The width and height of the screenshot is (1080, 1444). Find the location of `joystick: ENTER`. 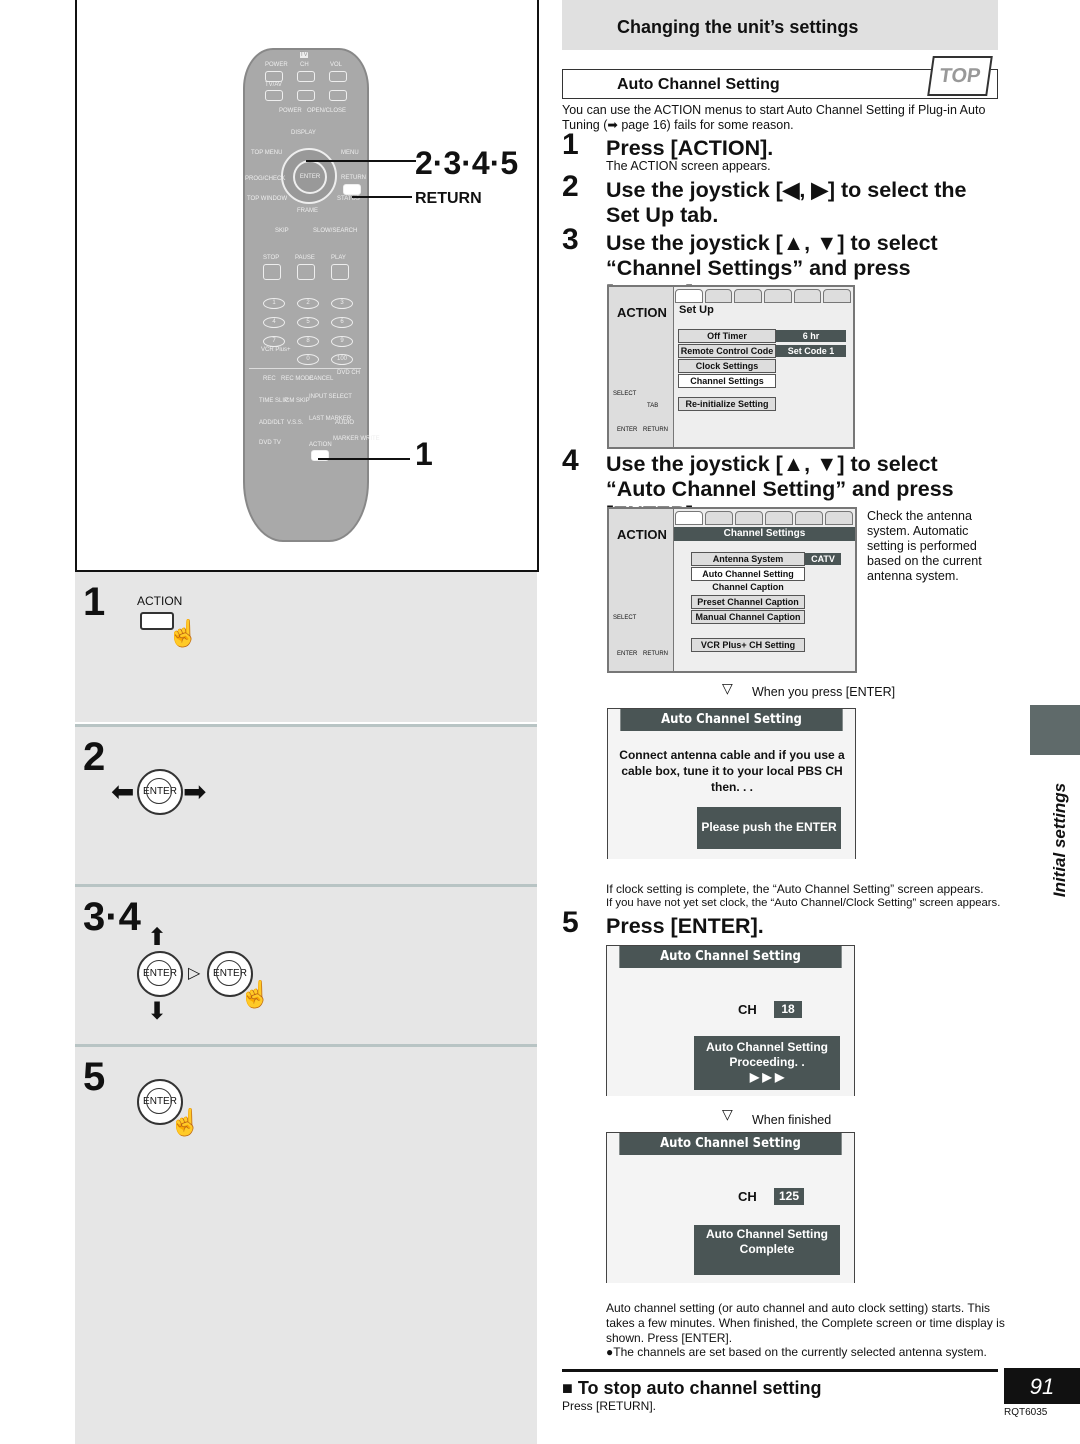

joystick: ENTER is located at coordinates (309, 176).